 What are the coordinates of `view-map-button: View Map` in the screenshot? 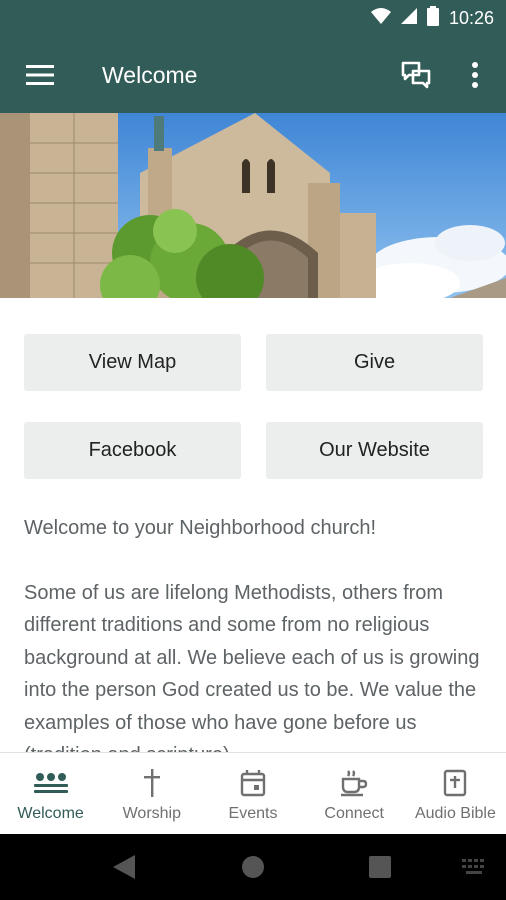 It's located at (132, 362).